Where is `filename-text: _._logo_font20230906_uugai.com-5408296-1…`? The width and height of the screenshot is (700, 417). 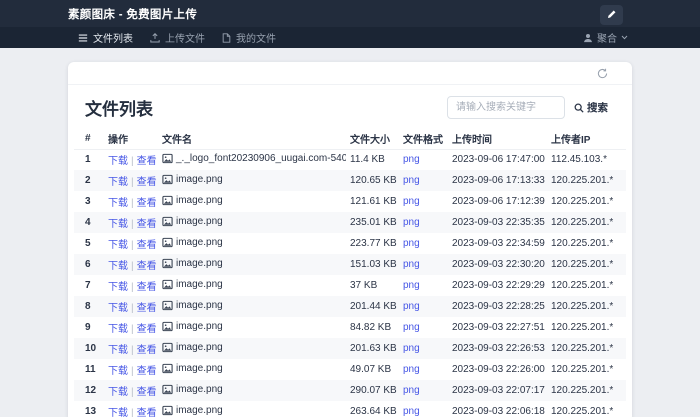
filename-text: _._logo_font20230906_uugai.com-5408296-1… is located at coordinates (261, 158).